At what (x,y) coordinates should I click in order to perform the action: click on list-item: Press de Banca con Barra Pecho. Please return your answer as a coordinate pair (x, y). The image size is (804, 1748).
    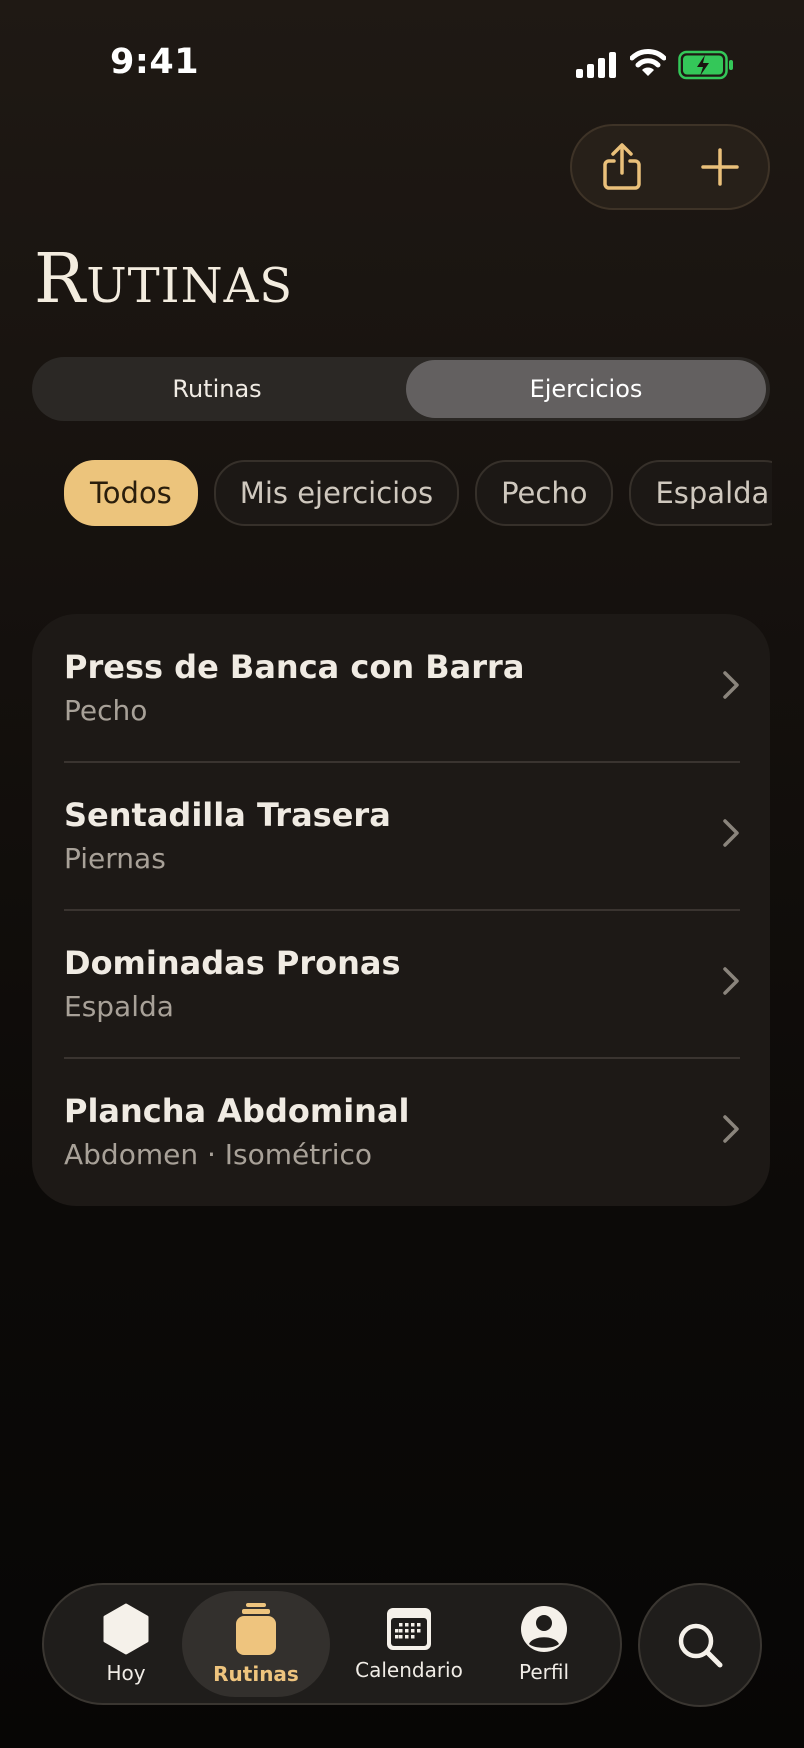
    Looking at the image, I should click on (401, 688).